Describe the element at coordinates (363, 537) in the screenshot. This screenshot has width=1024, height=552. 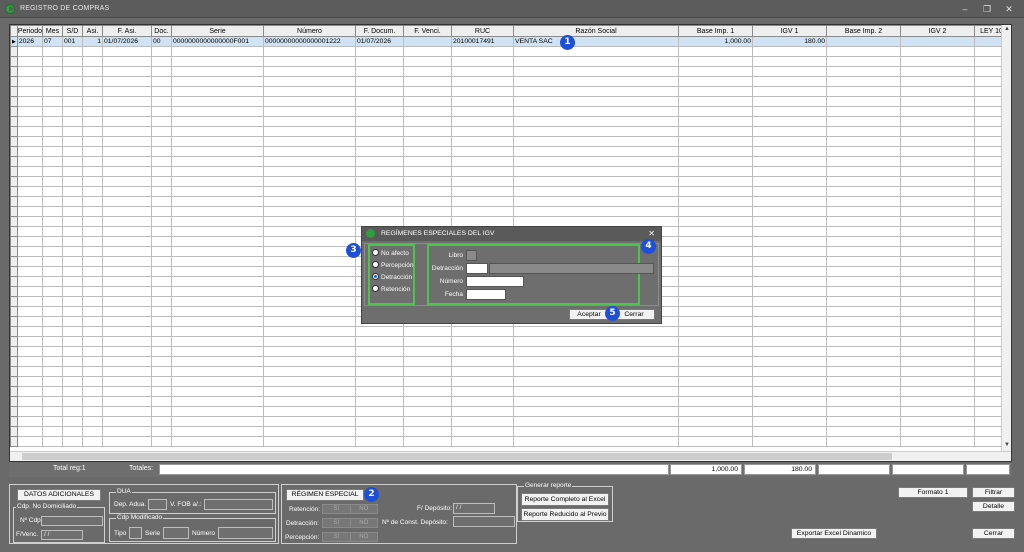
I see `percepcion-no: NO` at that location.